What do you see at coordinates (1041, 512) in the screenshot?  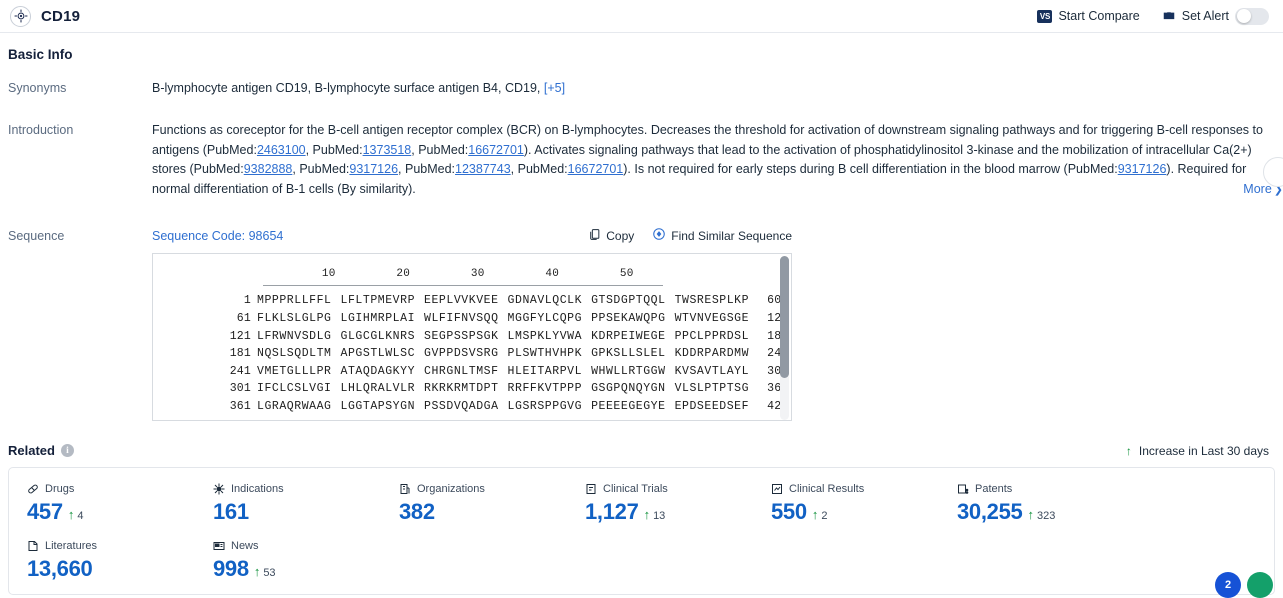 I see `stat-value-wrap: 30,255 ↑ 323` at bounding box center [1041, 512].